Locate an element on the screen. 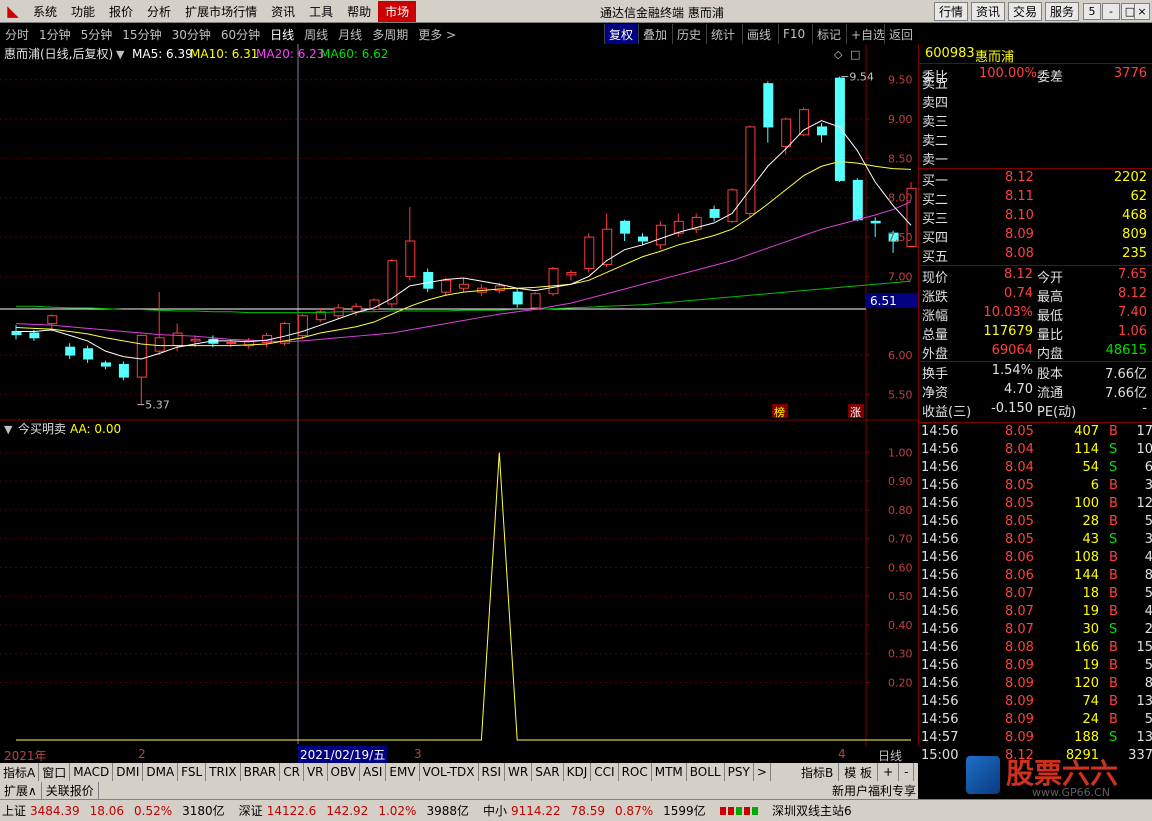  indicator-tick-label: 0.90 is located at coordinates (900, 481).